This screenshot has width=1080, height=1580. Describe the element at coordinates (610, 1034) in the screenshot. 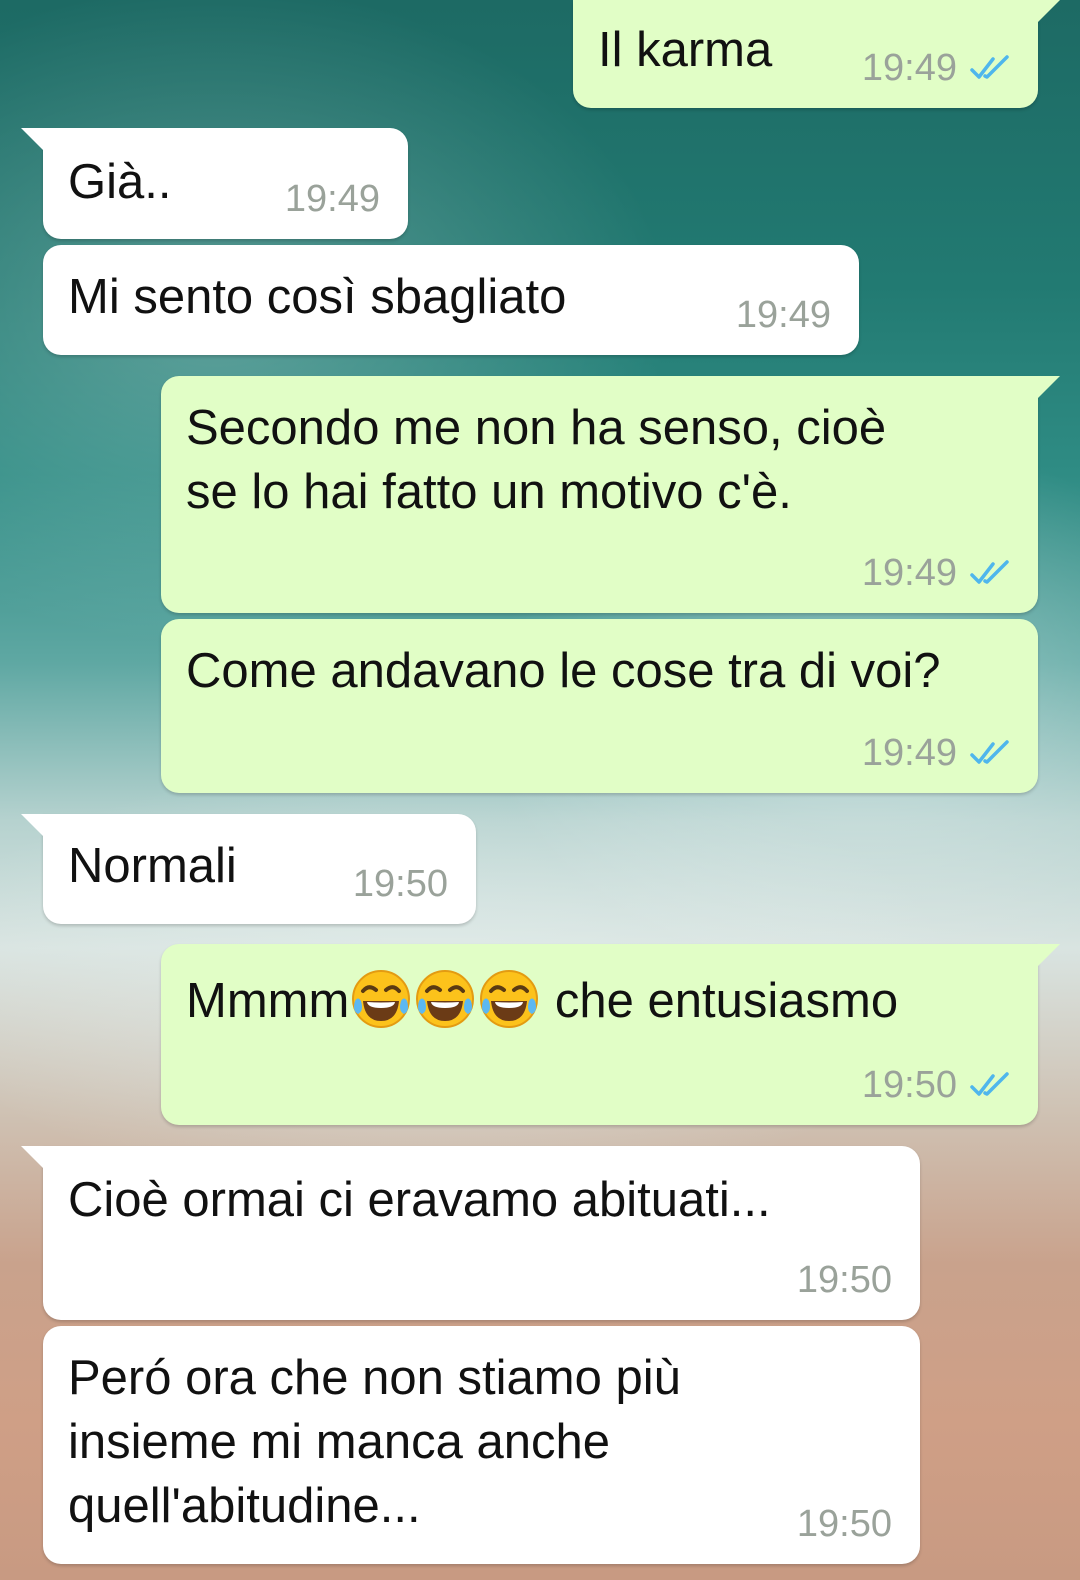

I see `message-bubble-outgoing: Mmmm che entusiasmo 19:50` at that location.